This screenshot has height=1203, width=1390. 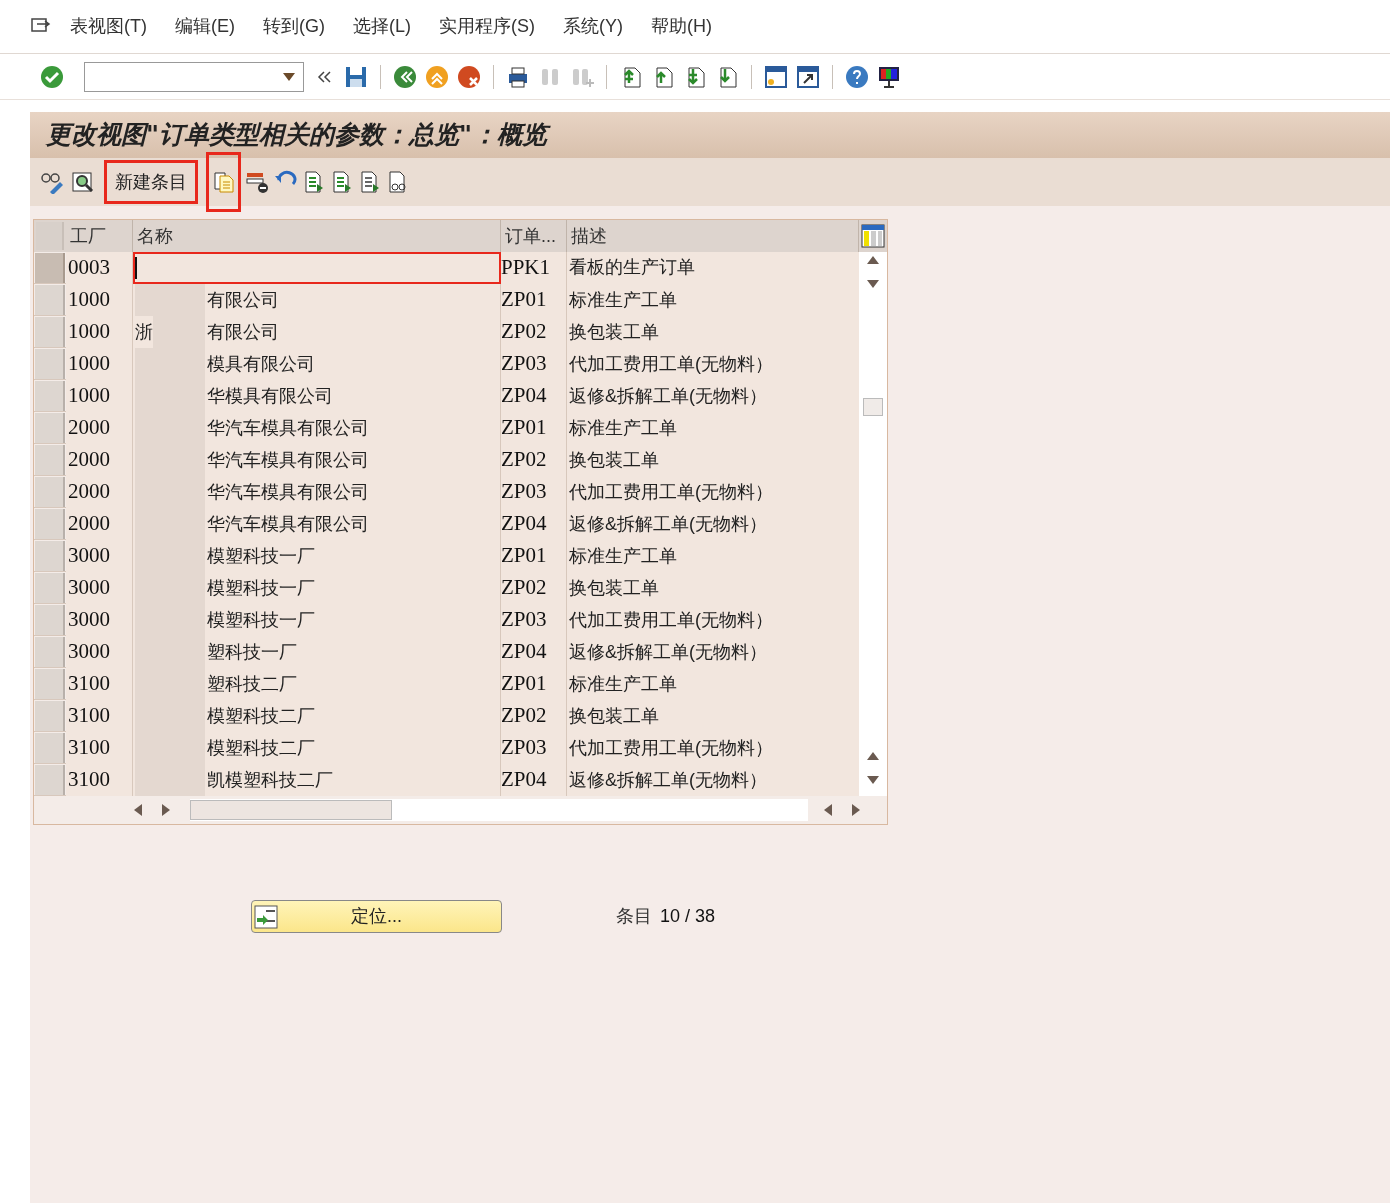 What do you see at coordinates (487, 26) in the screenshot?
I see `menu-item: 实用程序(S)` at bounding box center [487, 26].